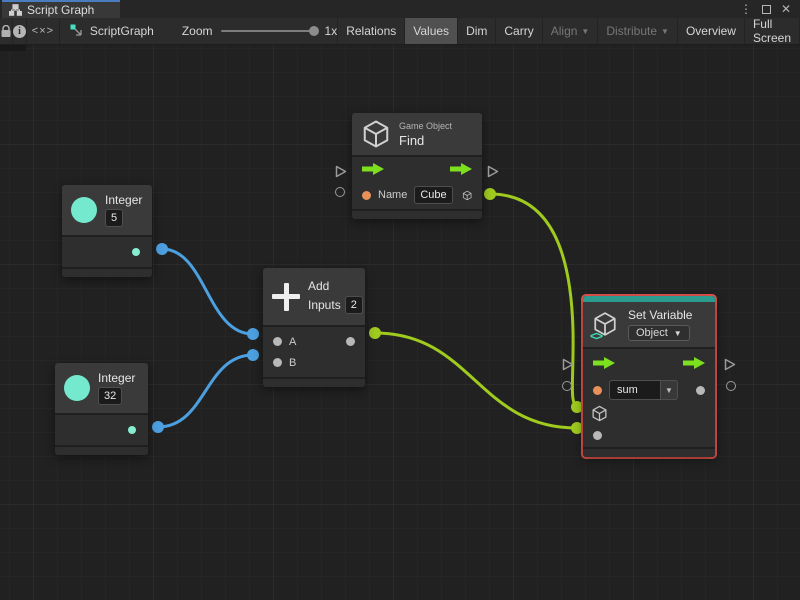 This screenshot has height=600, width=800. I want to click on name-value-field: Cube, so click(433, 195).